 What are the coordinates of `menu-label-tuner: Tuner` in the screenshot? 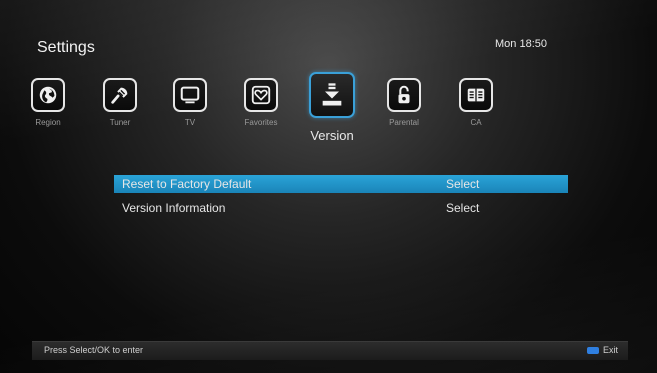 It's located at (120, 122).